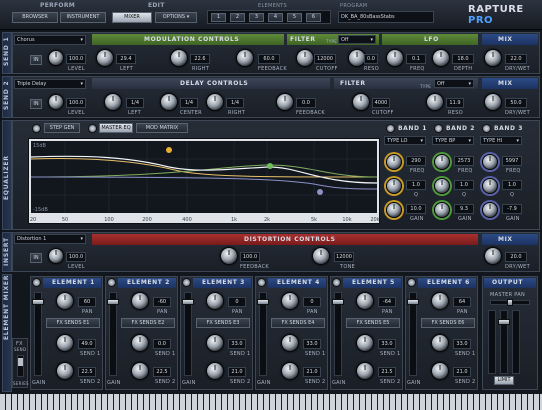 The width and height of the screenshot is (542, 410). What do you see at coordinates (357, 39) in the screenshot?
I see `send1-filter-type-select: Off ▾` at bounding box center [357, 39].